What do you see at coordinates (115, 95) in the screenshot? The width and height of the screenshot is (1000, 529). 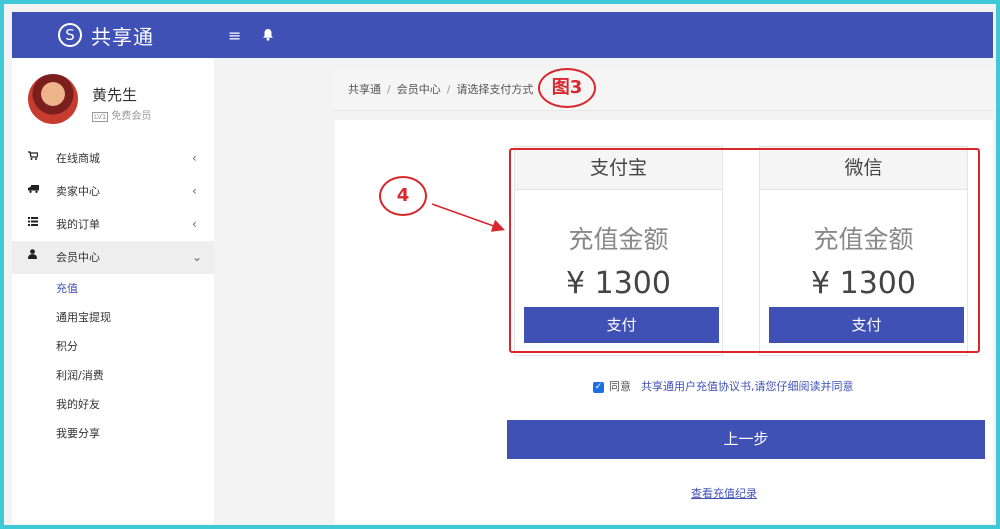 I see `user-name: 黄先生` at bounding box center [115, 95].